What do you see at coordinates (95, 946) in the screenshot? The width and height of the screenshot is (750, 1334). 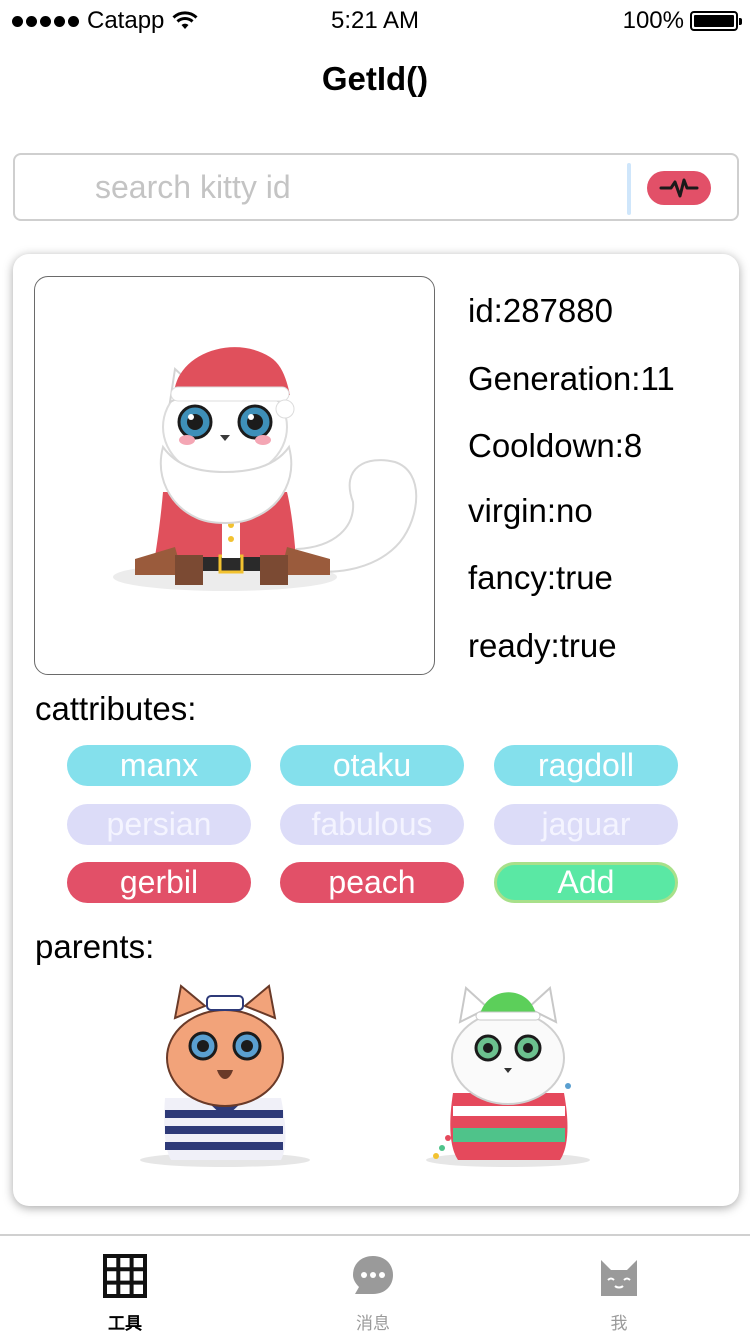 I see `parents-label: parents:` at bounding box center [95, 946].